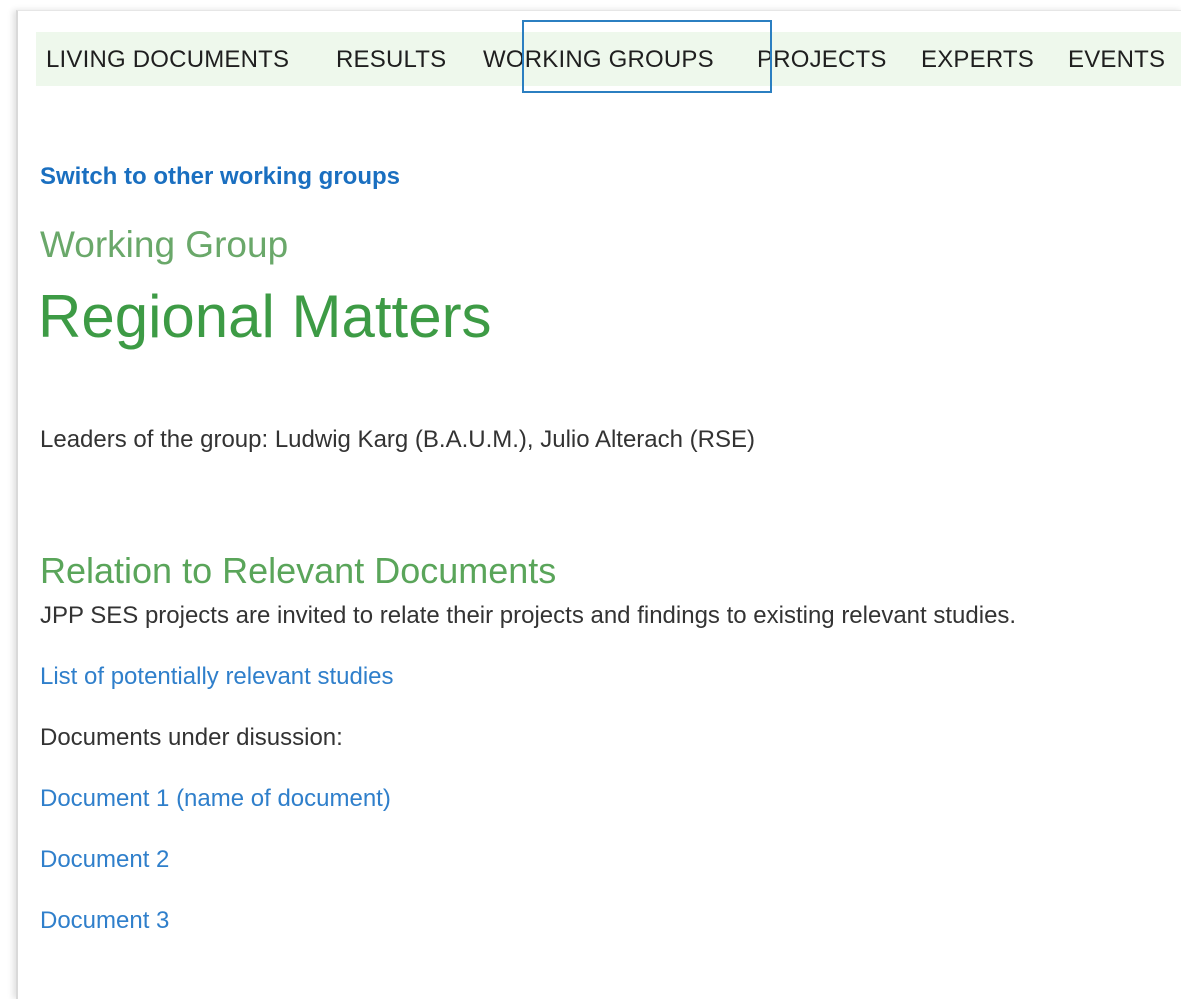  What do you see at coordinates (104, 921) in the screenshot?
I see `document-link-3: Document 3` at bounding box center [104, 921].